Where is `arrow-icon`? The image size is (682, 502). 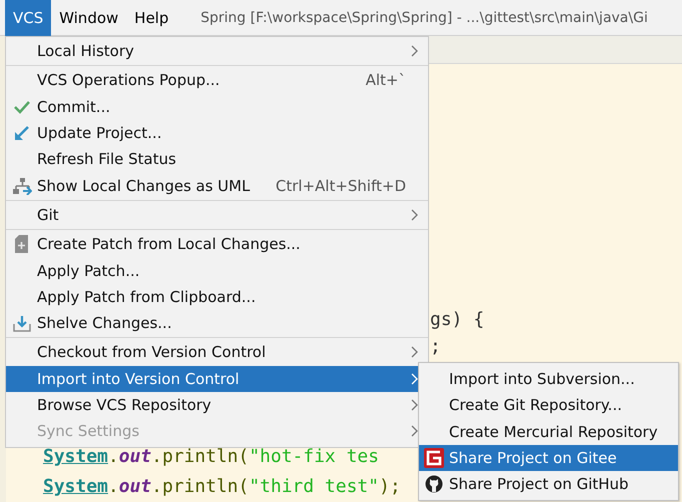 arrow-icon is located at coordinates (21, 133).